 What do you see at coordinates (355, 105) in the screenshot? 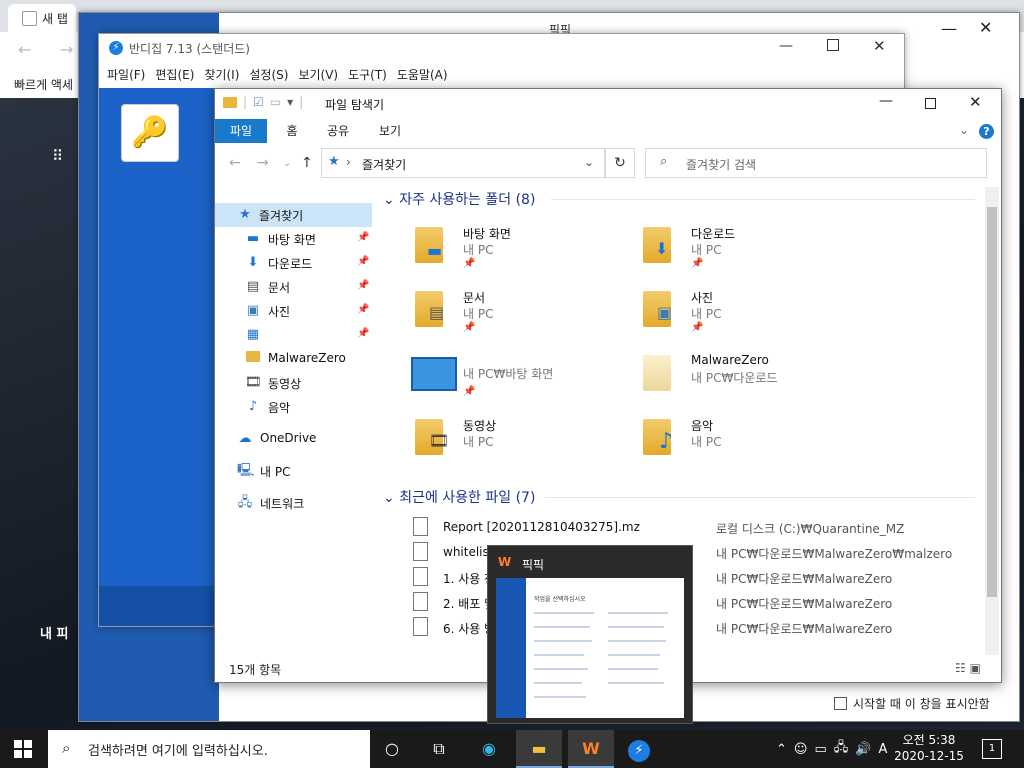
I see `explorer-title: 파일 탐색기` at bounding box center [355, 105].